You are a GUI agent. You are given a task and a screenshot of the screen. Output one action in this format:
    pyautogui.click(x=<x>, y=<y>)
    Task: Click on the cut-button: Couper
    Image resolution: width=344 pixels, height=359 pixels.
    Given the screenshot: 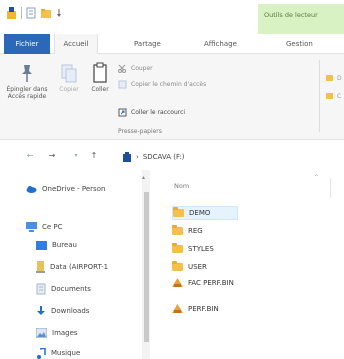 What is the action you would take?
    pyautogui.click(x=135, y=68)
    